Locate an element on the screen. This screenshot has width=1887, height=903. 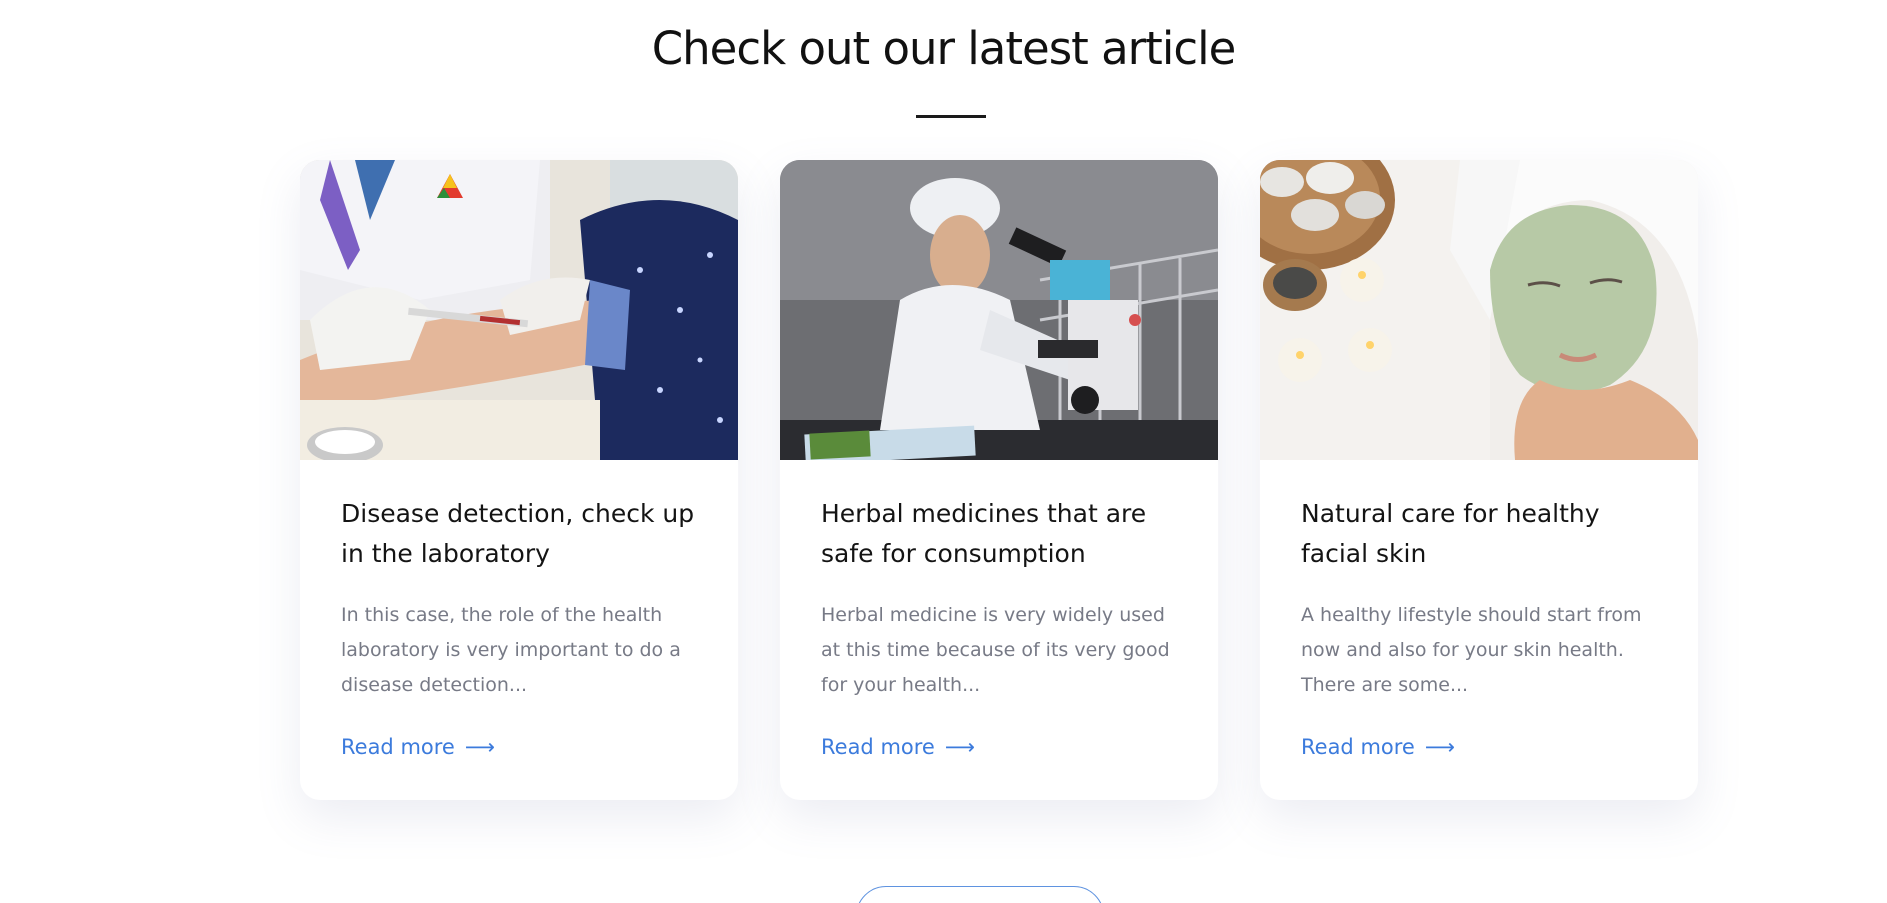
article-title: Natural care for healthy facial skin is located at coordinates (1479, 534).